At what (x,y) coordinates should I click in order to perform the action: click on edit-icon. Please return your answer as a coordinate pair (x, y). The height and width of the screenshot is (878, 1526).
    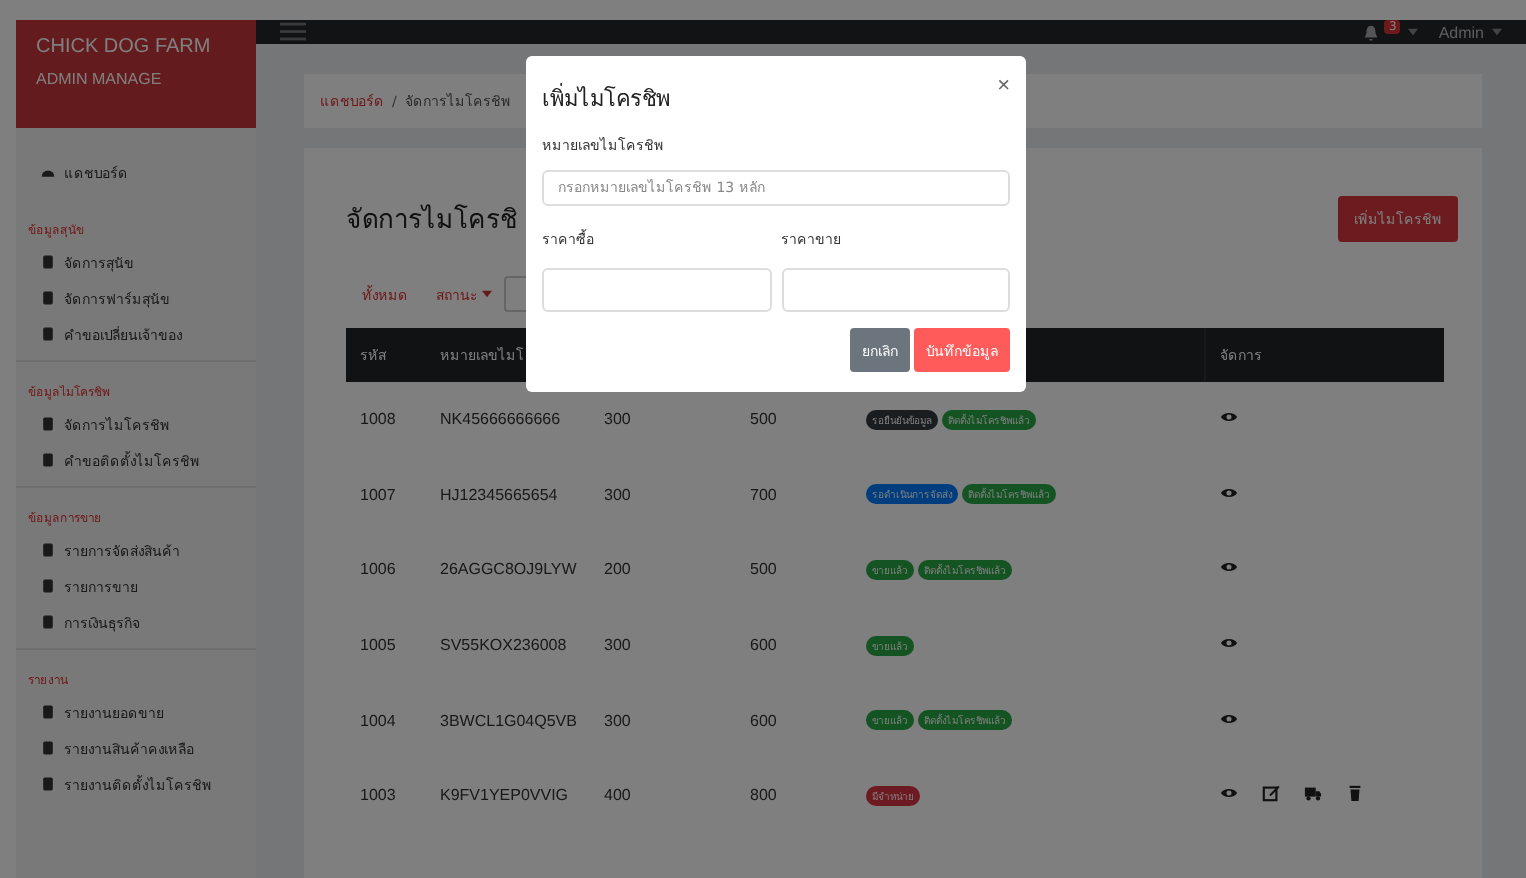
    Looking at the image, I should click on (1270, 793).